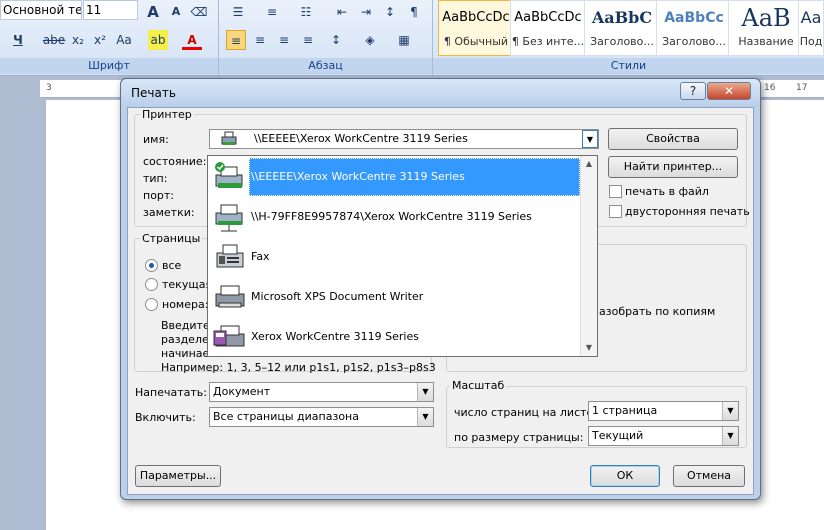  Describe the element at coordinates (770, 88) in the screenshot. I see `ruler-mark: 16` at that location.